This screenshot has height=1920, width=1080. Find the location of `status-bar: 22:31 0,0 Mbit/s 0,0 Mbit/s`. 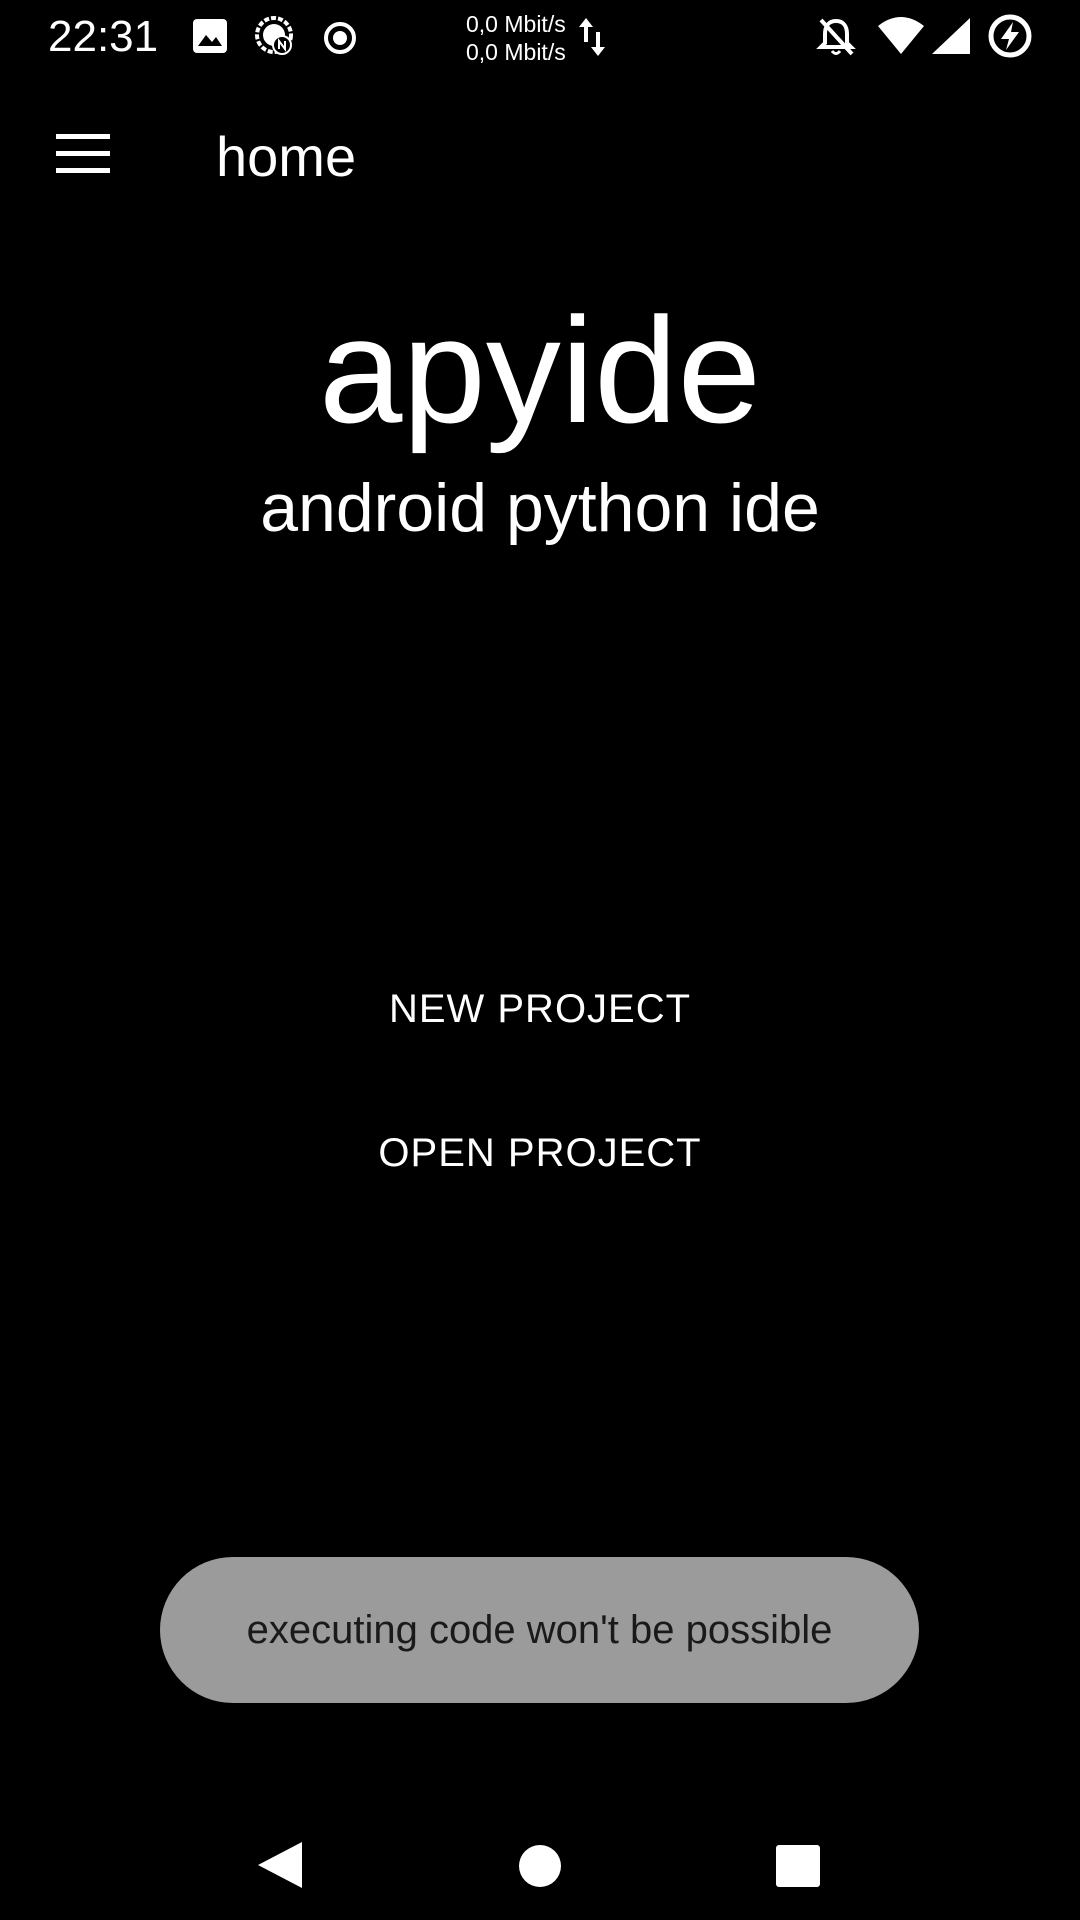

status-bar: 22:31 0,0 Mbit/s 0,0 Mbit/s is located at coordinates (540, 37).